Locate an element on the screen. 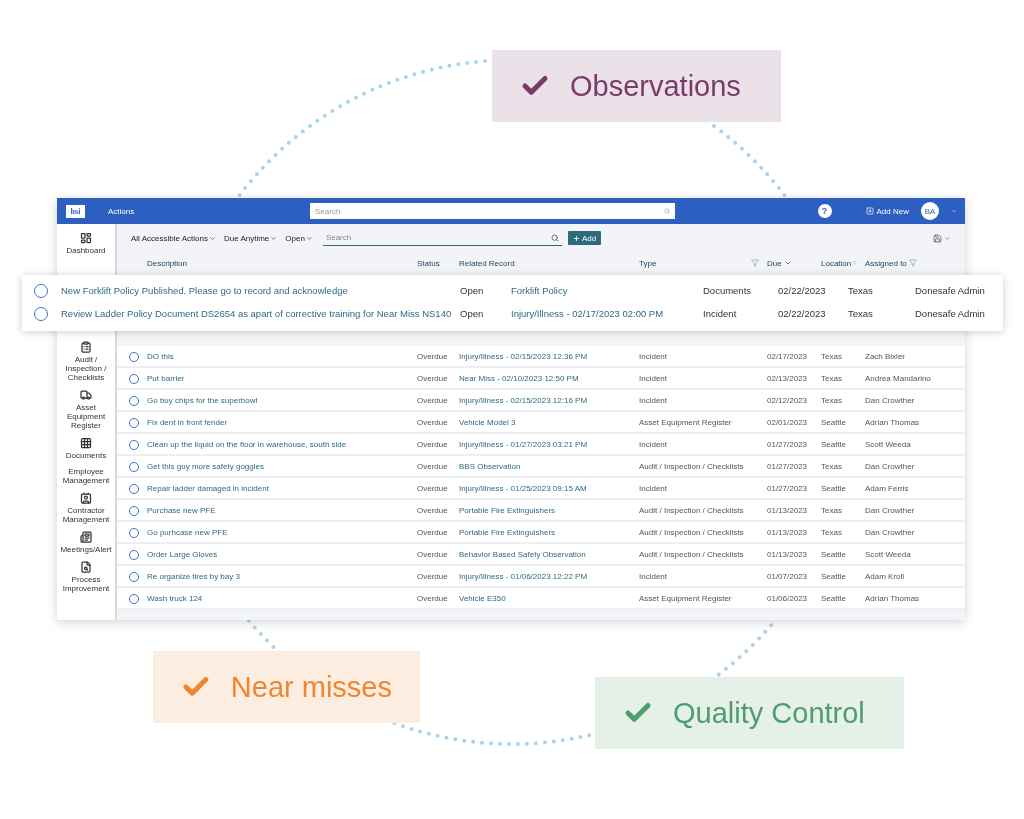  filter-dropdown: All Accessible Actions is located at coordinates (173, 238).